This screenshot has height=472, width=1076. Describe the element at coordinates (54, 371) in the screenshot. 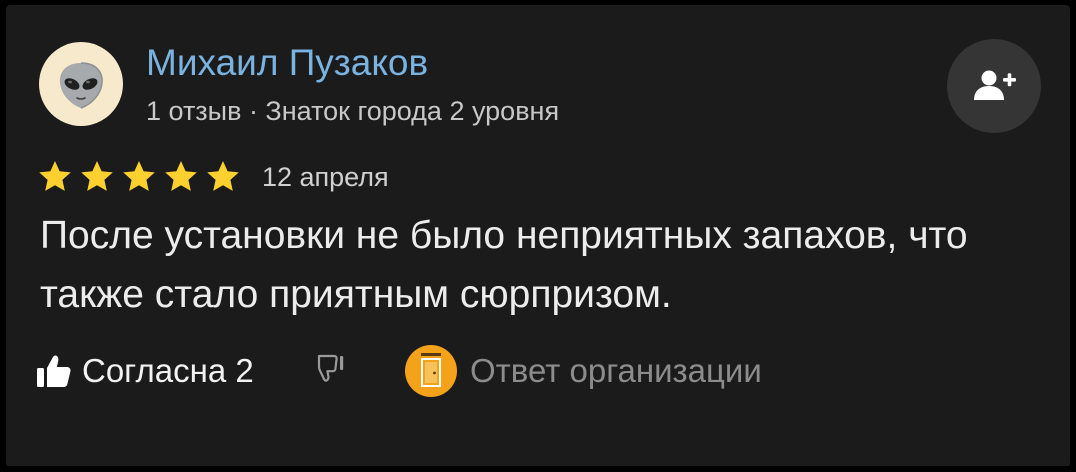

I see `thumbs-up-icon` at that location.